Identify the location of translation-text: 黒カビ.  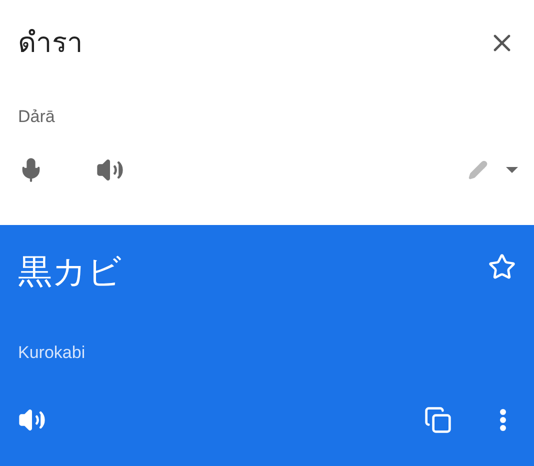
(70, 272).